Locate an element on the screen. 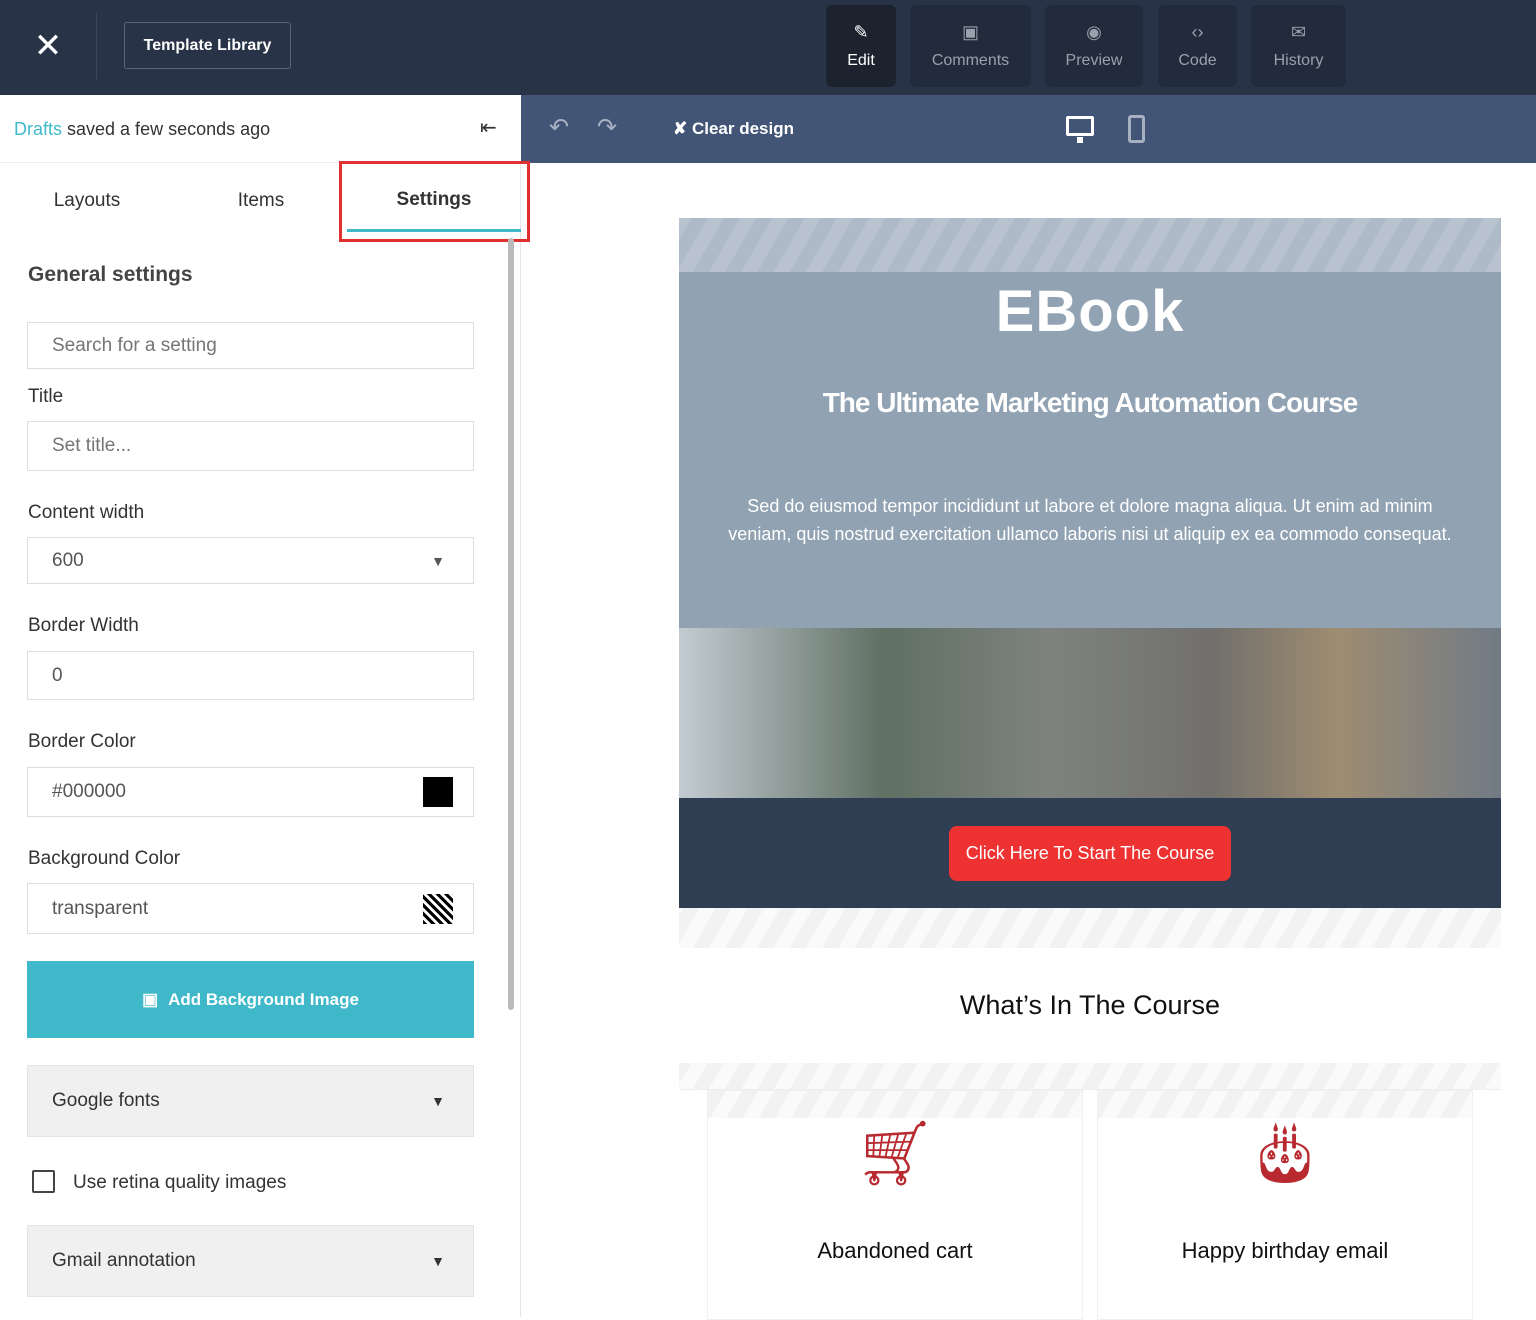 The height and width of the screenshot is (1320, 1536). eraser-icon: ✘ is located at coordinates (682, 128).